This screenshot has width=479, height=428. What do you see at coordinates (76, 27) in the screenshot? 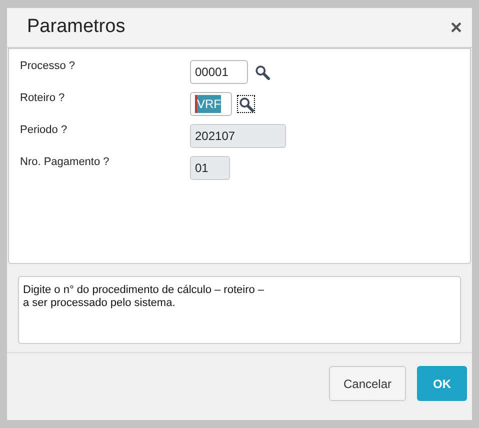
I see `window-title: Parametros` at bounding box center [76, 27].